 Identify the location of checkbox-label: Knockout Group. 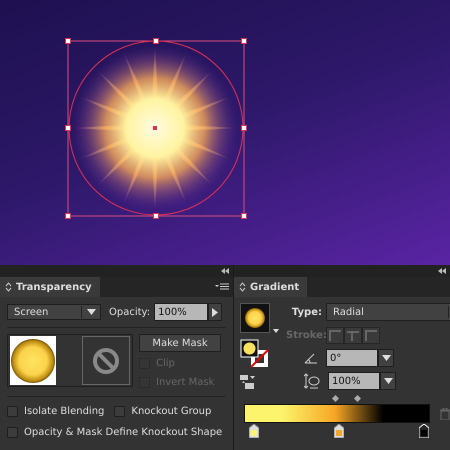
(171, 411).